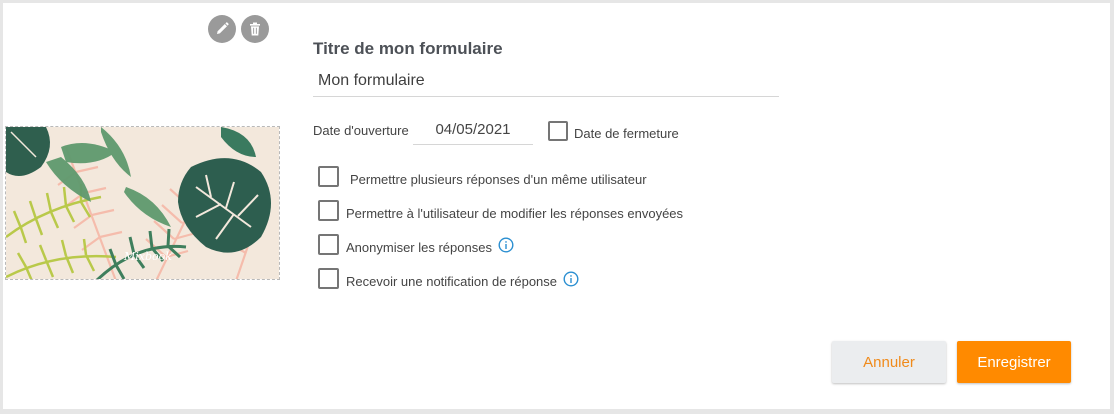  Describe the element at coordinates (408, 48) in the screenshot. I see `form-title-label: Titre de mon formulaire` at that location.